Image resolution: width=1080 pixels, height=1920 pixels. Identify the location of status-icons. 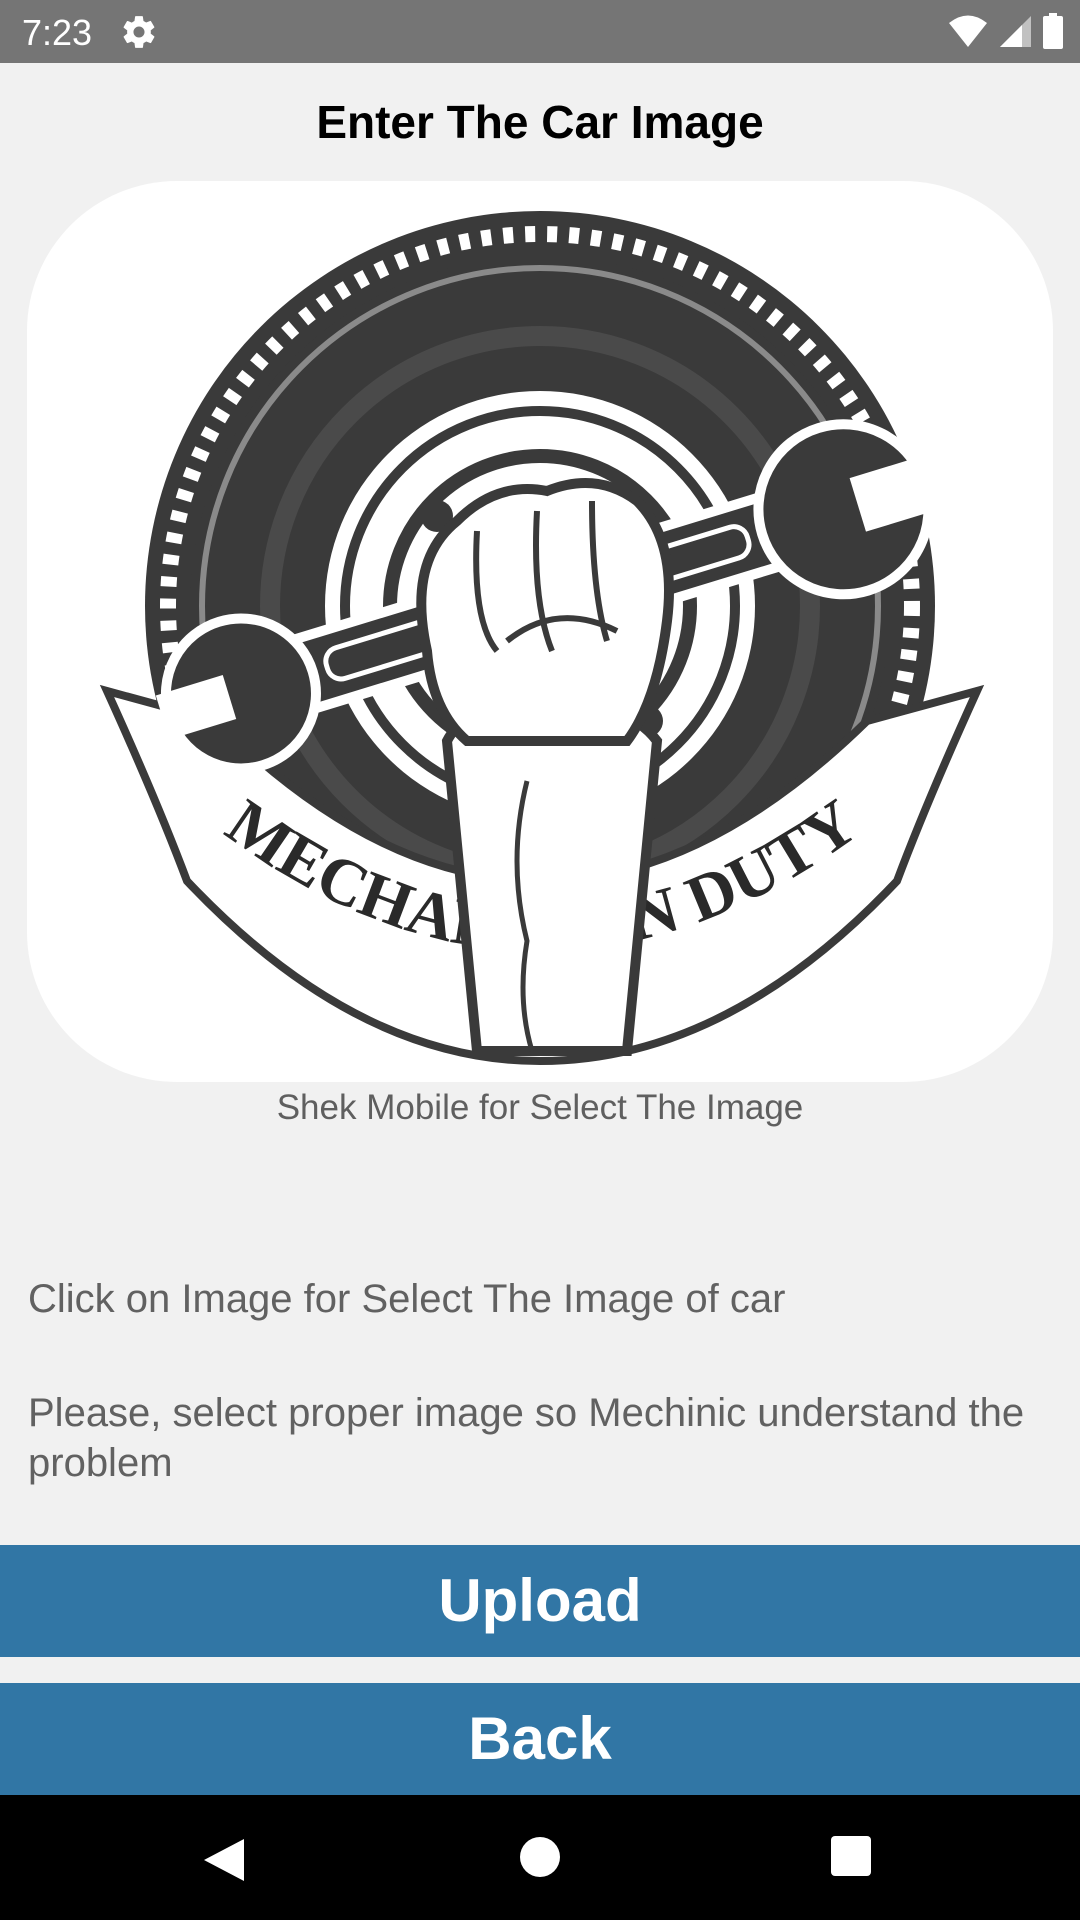
(1006, 31).